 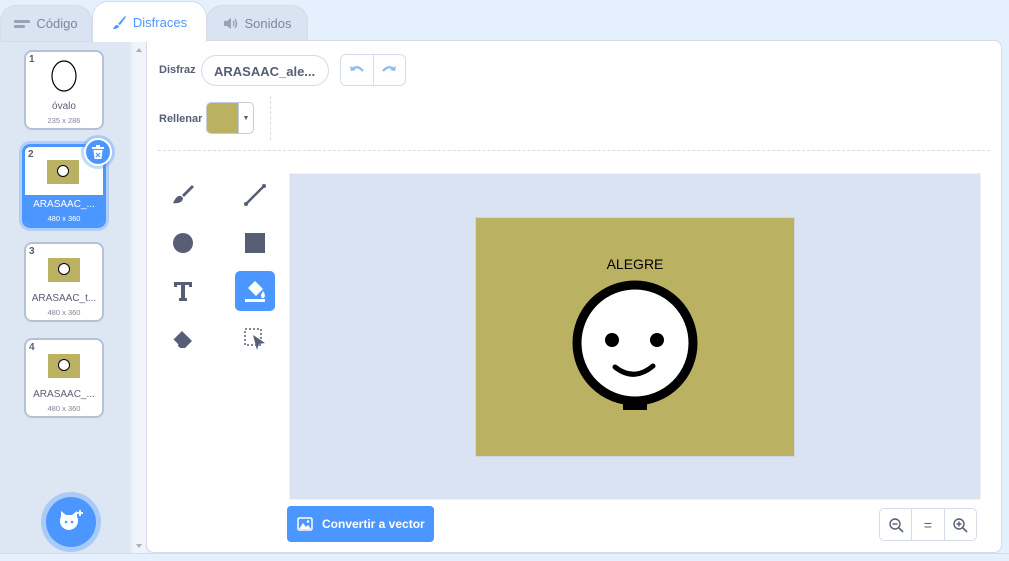 I want to click on eraser-tool, so click(x=183, y=339).